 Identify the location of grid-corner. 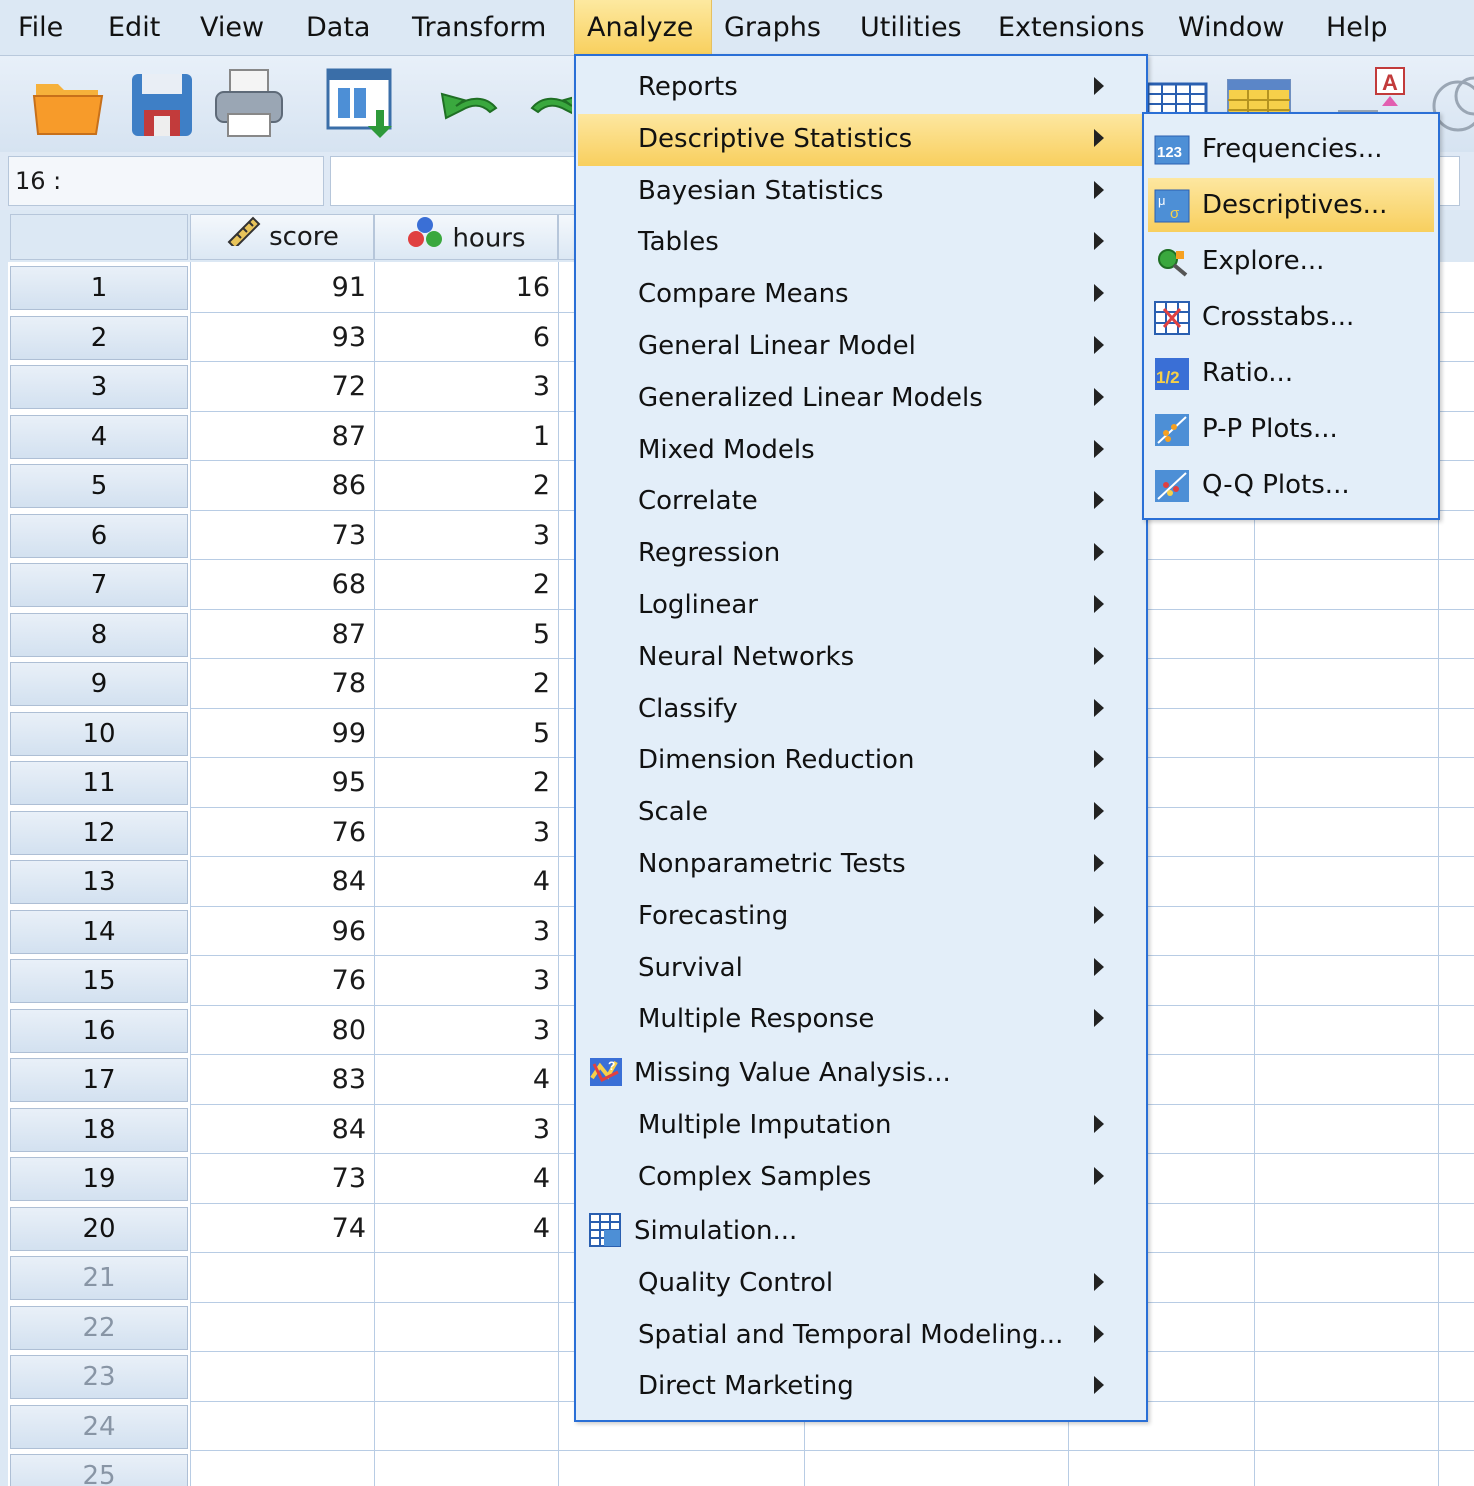
(99, 237).